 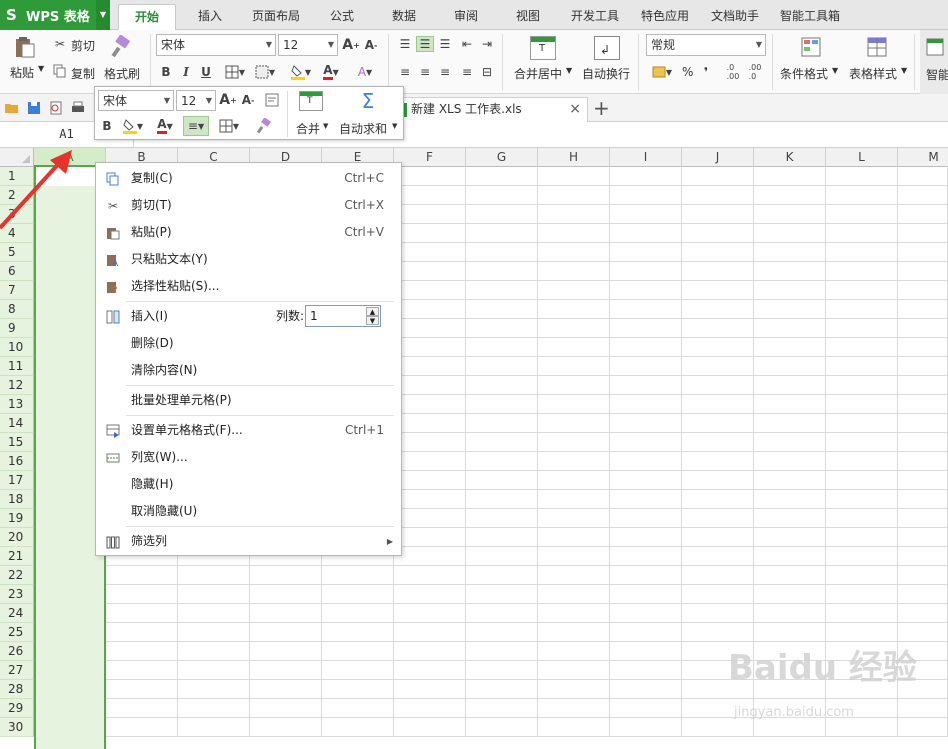 What do you see at coordinates (790, 157) in the screenshot?
I see `column-header: K` at bounding box center [790, 157].